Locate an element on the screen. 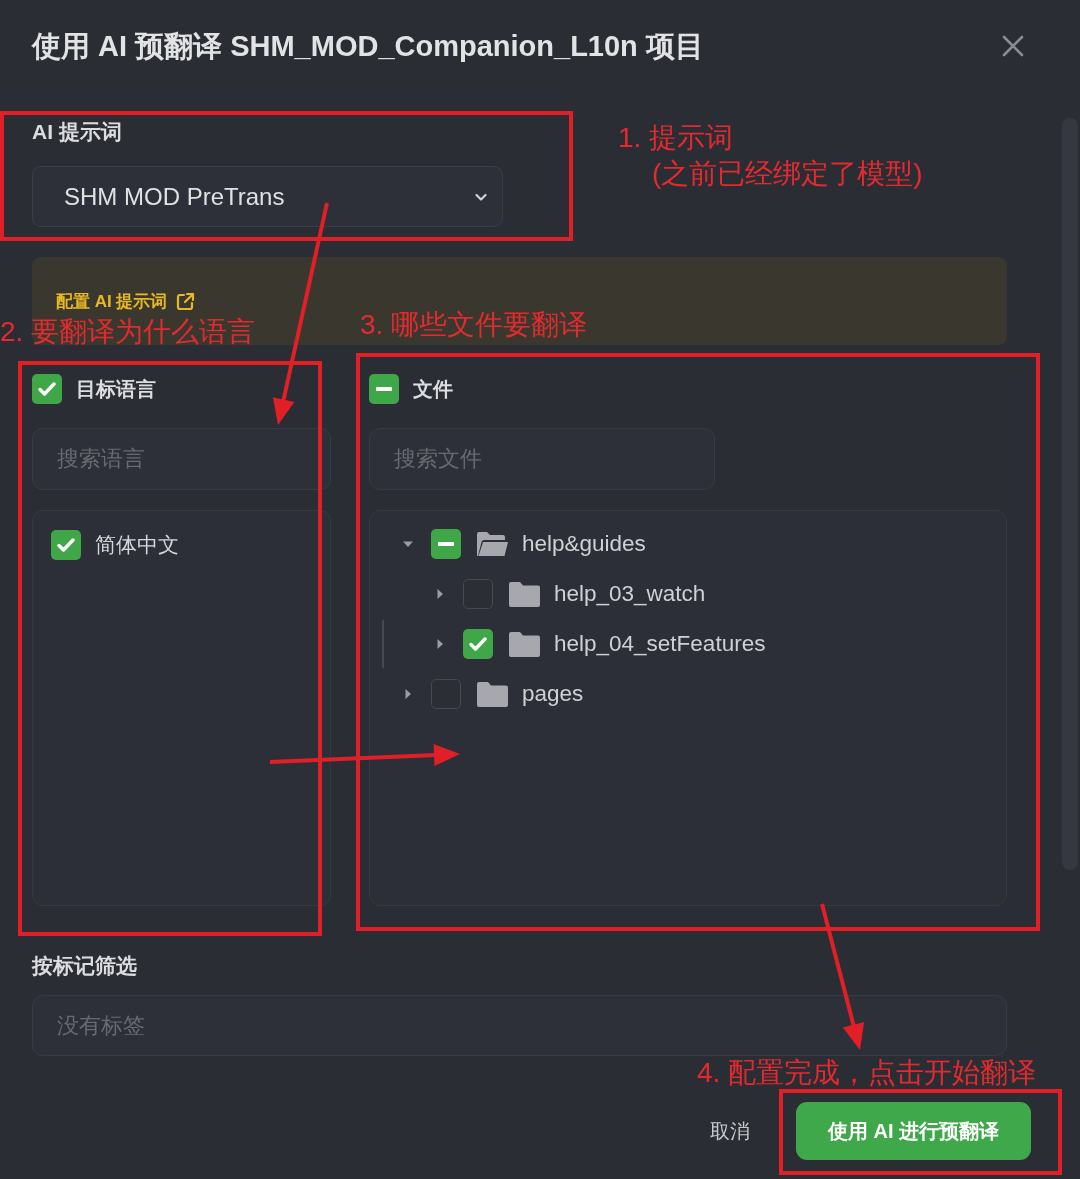  prompt-select: SHM MOD PreTrans is located at coordinates (267, 196).